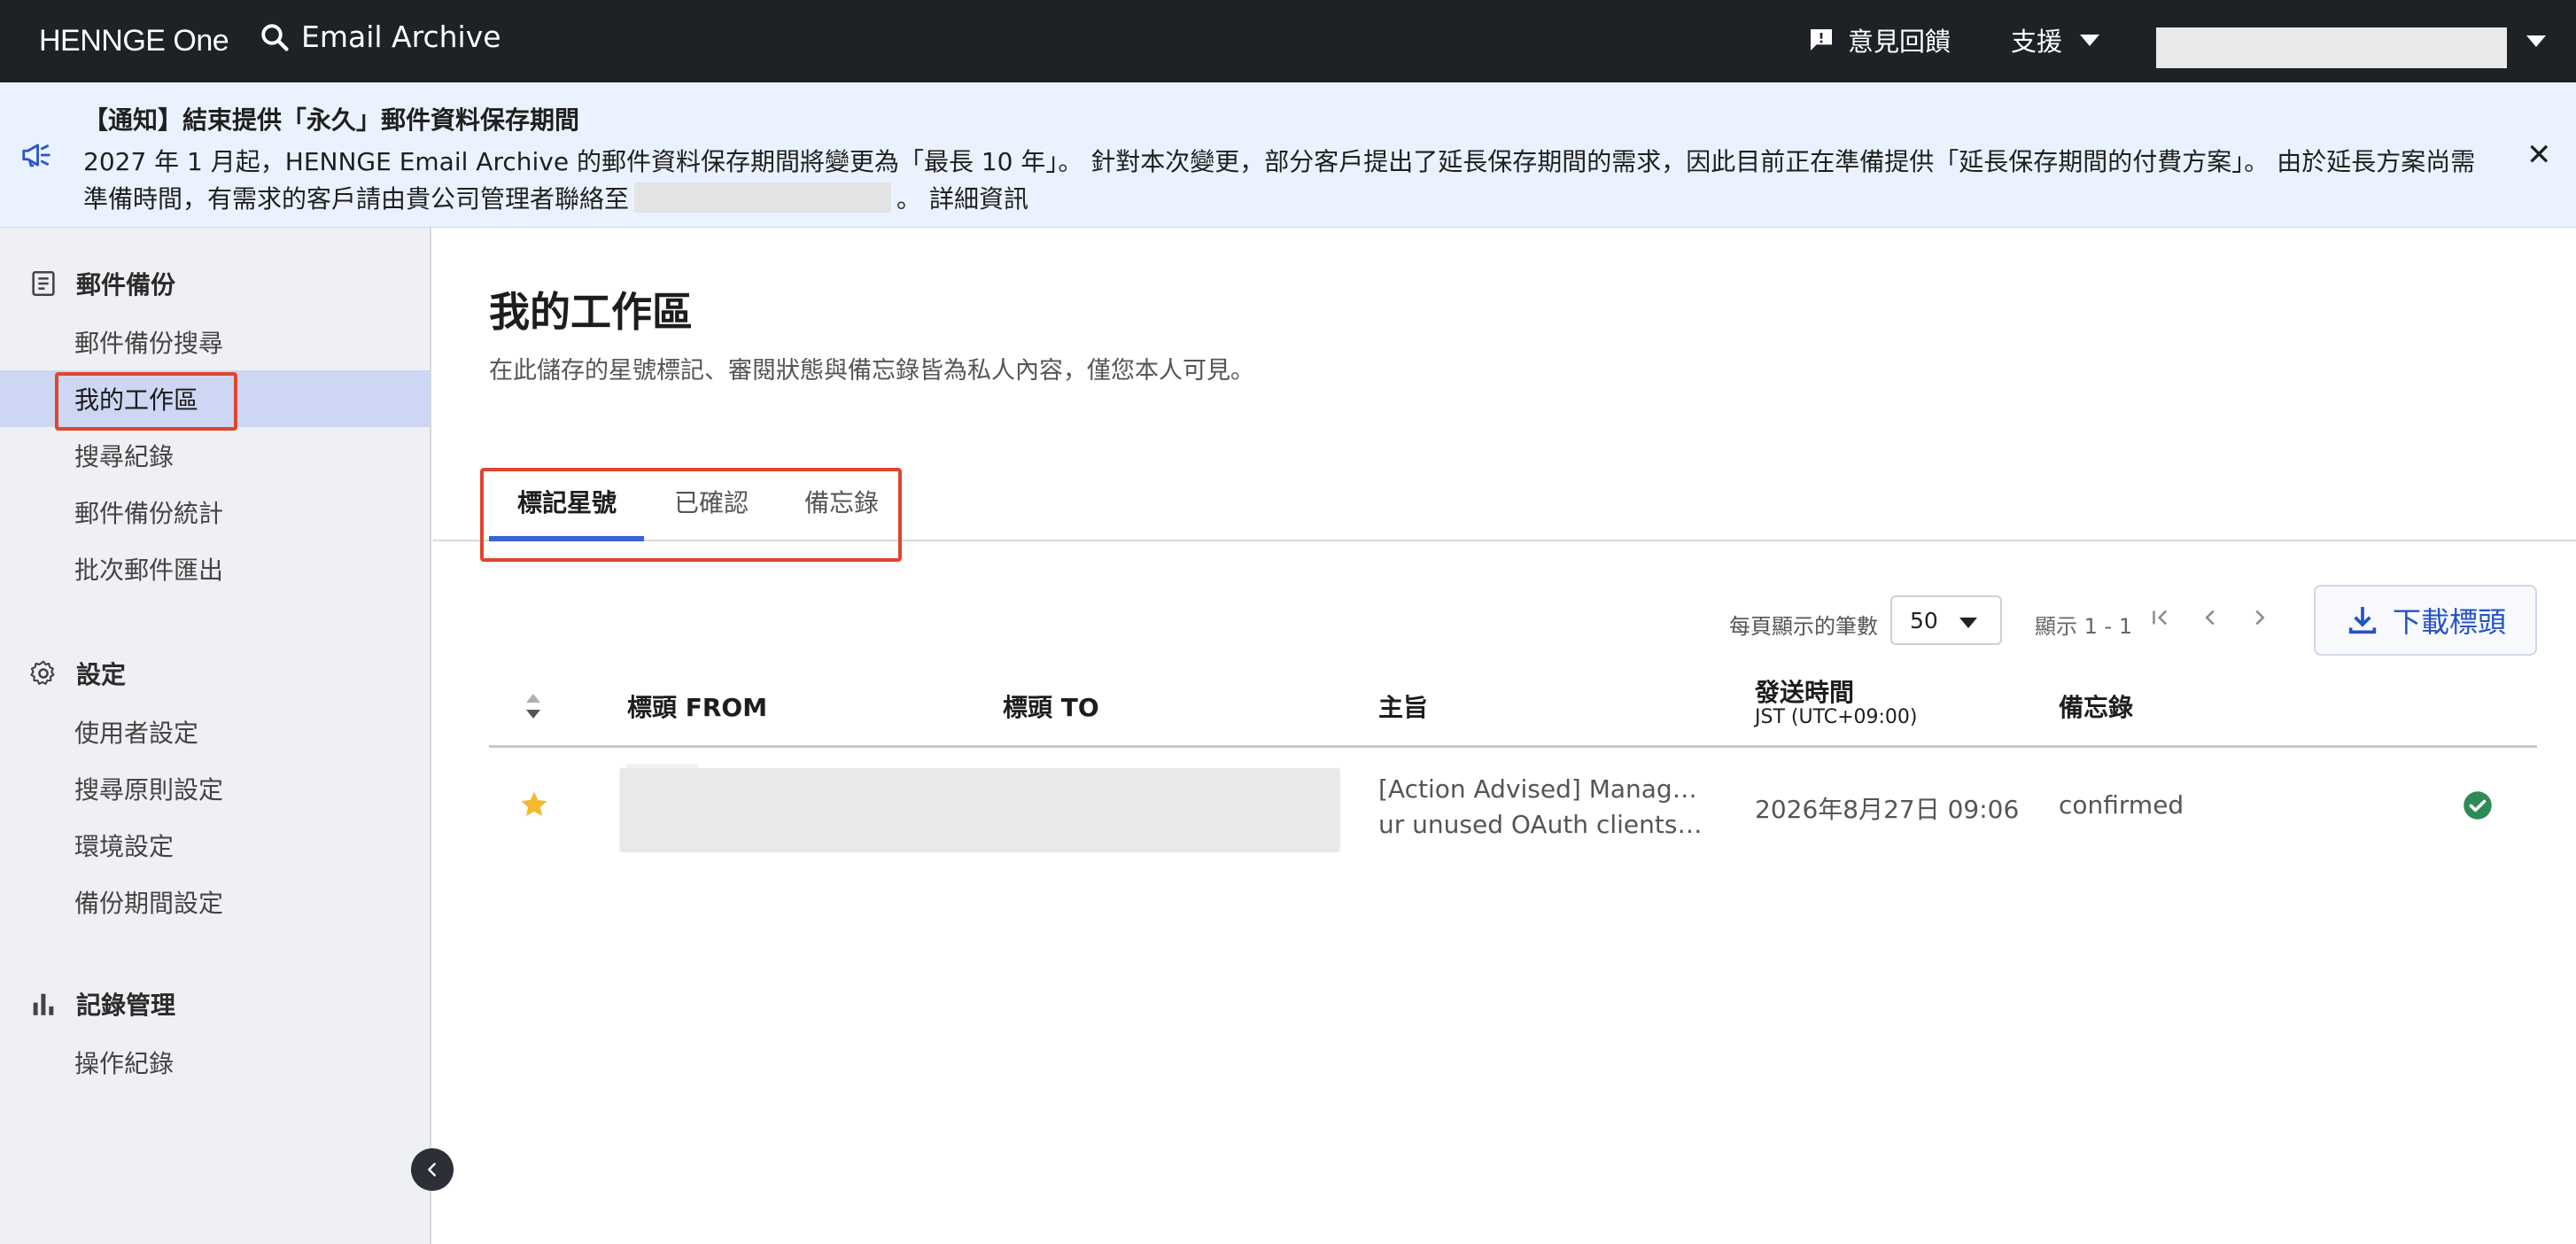  I want to click on per-page-value: 50, so click(1924, 620).